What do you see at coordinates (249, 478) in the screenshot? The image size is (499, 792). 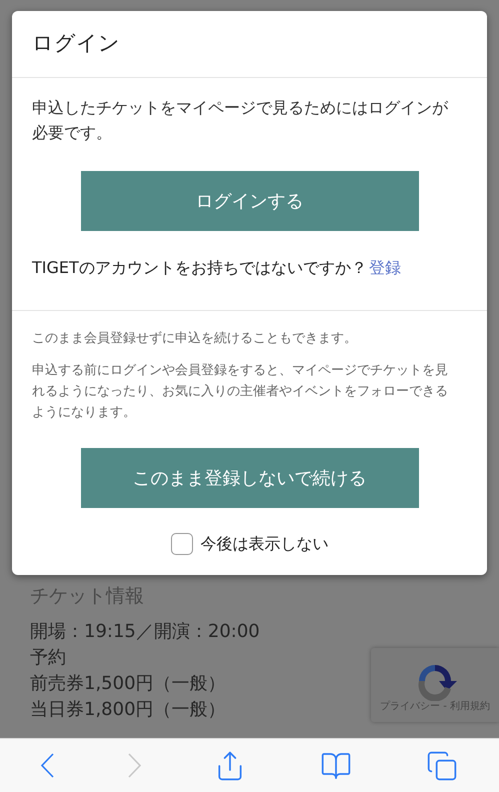 I see `continue-button: このまま登録しないで続ける` at bounding box center [249, 478].